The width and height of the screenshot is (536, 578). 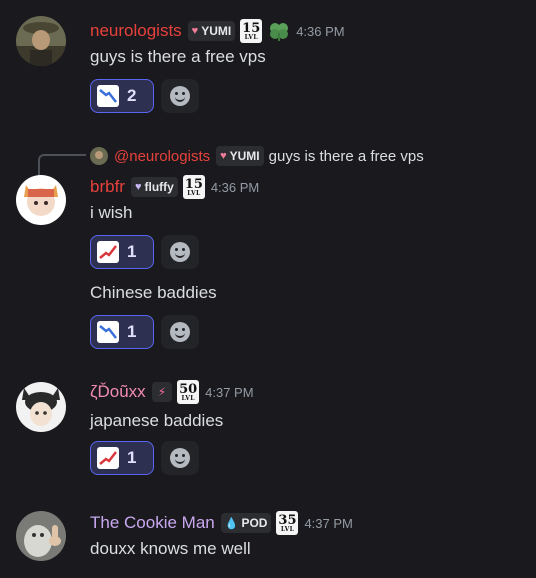 I want to click on message-text: Chinese baddies, so click(x=153, y=292).